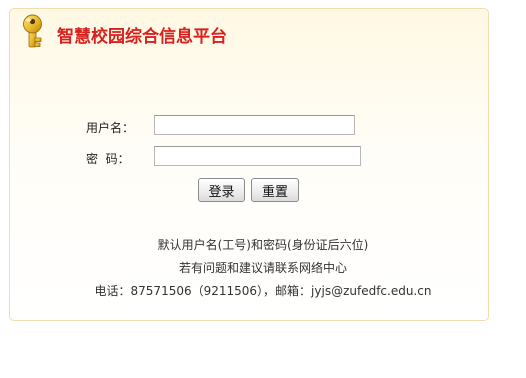 This screenshot has width=526, height=378. Describe the element at coordinates (221, 190) in the screenshot. I see `login-button: 登录` at that location.